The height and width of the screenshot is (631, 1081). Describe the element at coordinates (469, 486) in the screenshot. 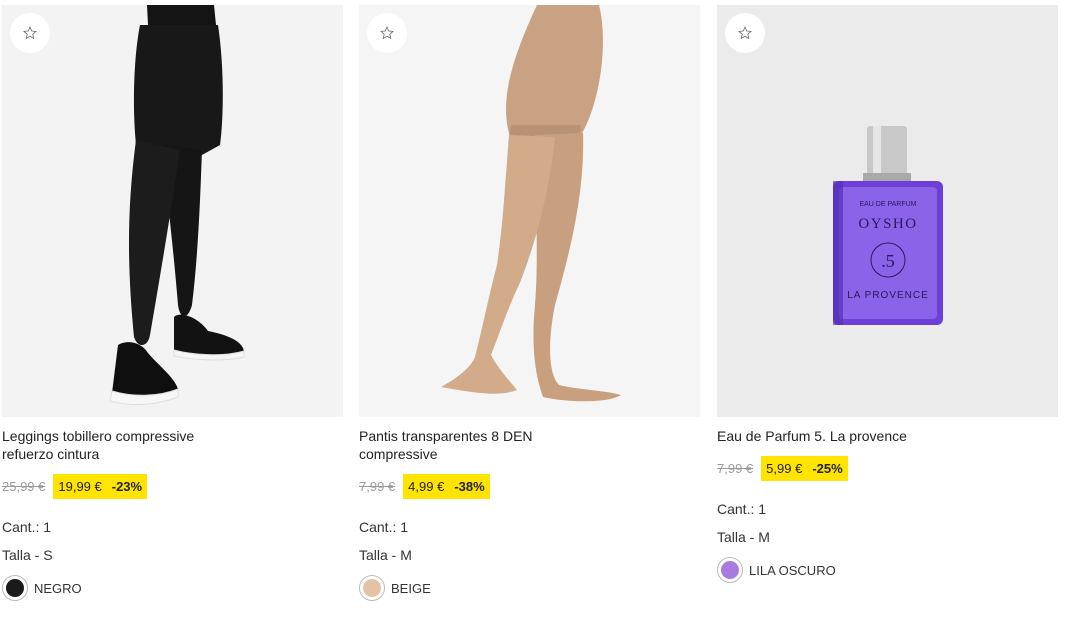

I see `discount-percent: -38%` at that location.